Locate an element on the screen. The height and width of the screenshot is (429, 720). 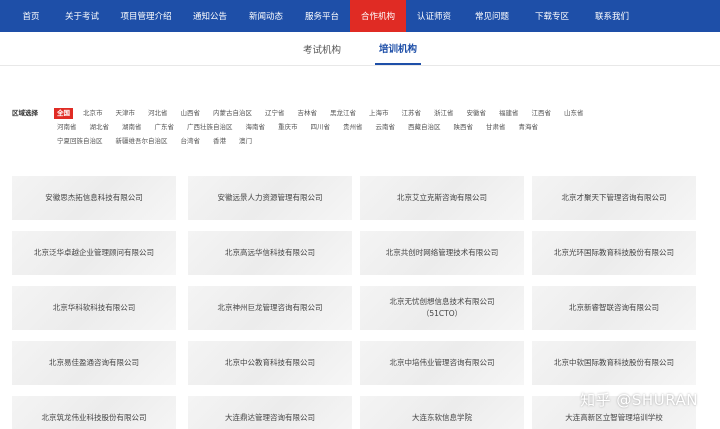
nav-item-8: 认证师资 is located at coordinates (434, 16).